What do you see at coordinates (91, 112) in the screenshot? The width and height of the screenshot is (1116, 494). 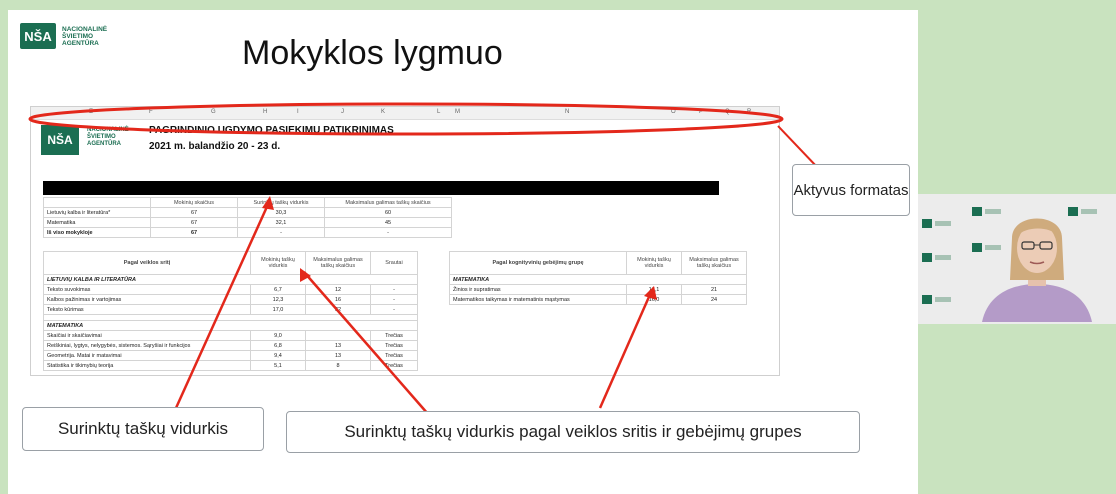 I see `column-letter: E` at bounding box center [91, 112].